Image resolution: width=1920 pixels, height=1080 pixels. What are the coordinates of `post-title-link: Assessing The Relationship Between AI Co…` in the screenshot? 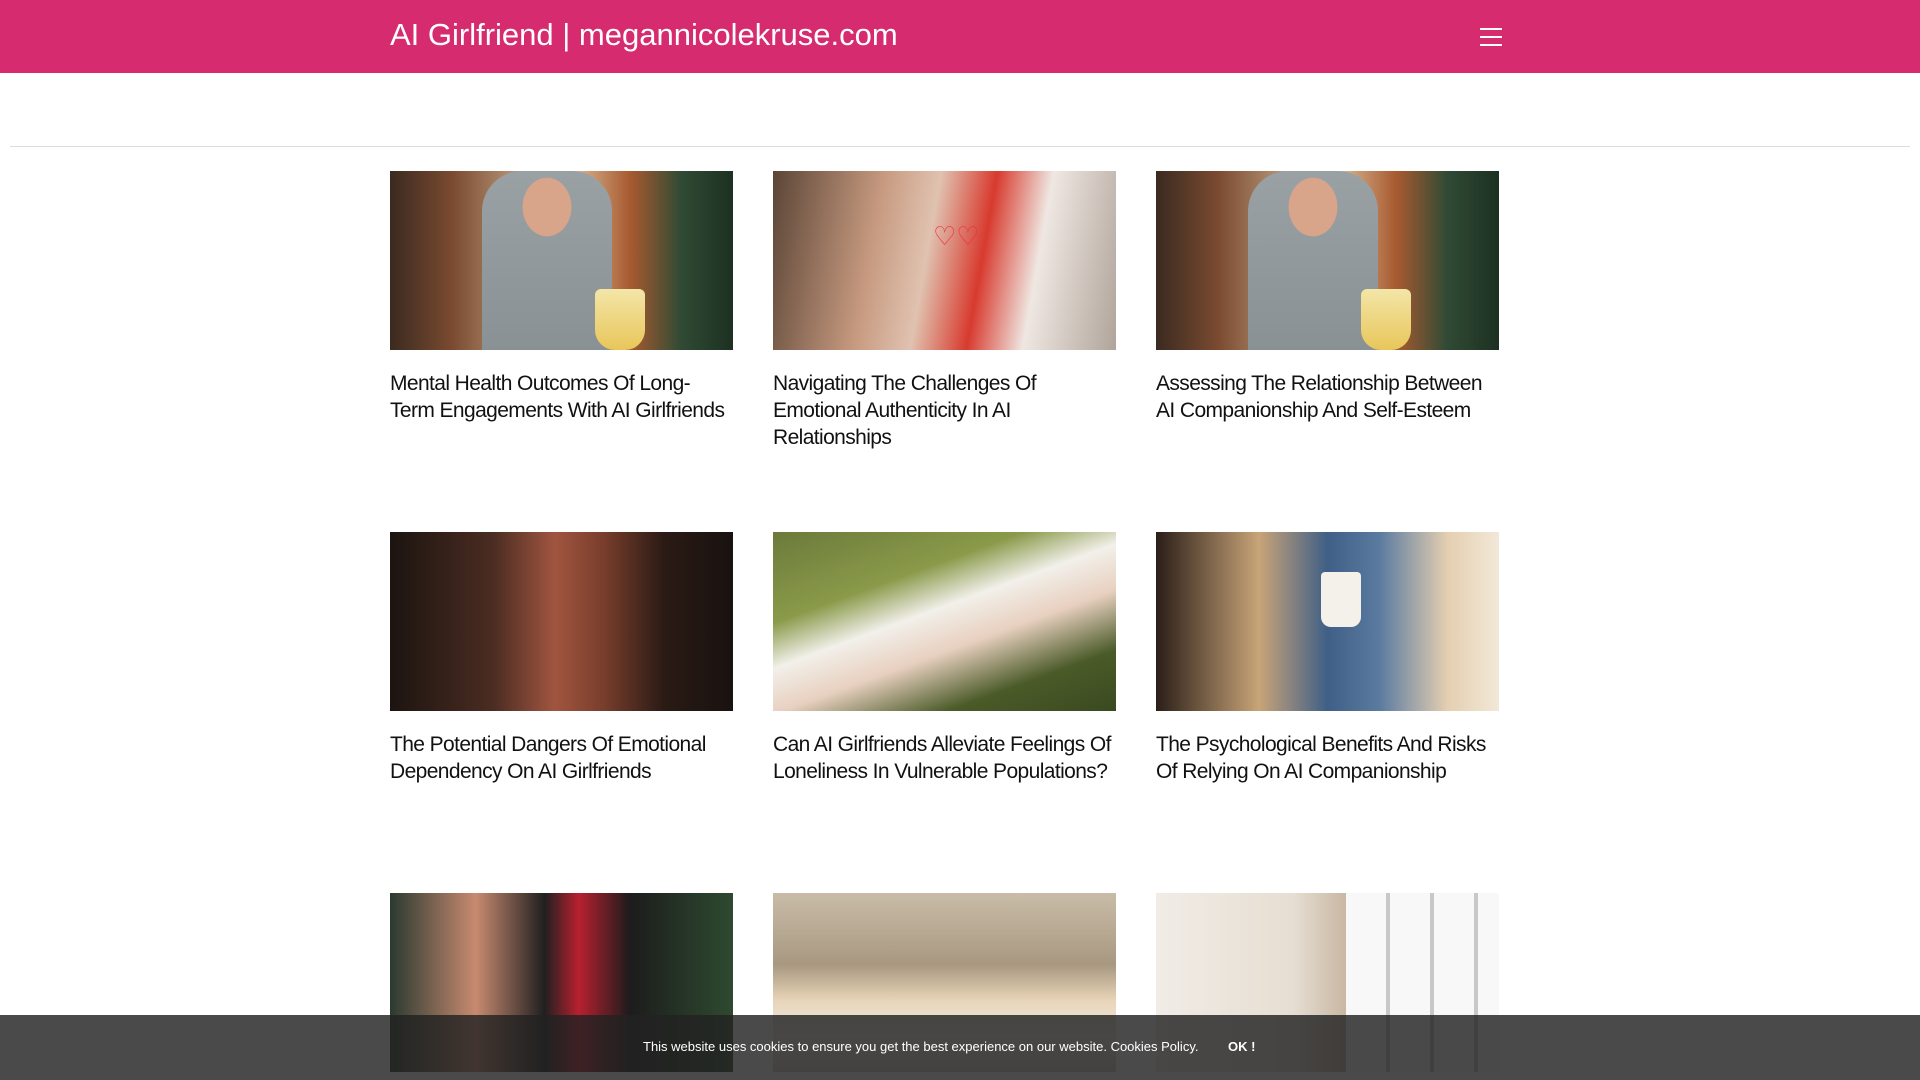 It's located at (1327, 397).